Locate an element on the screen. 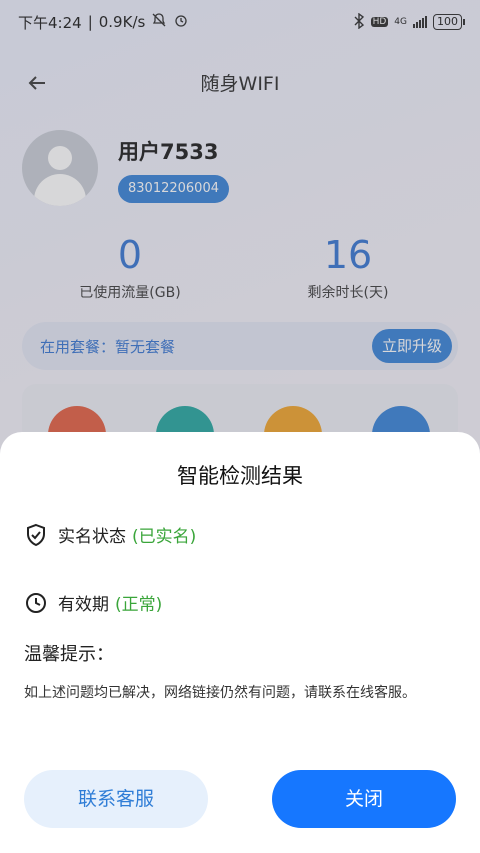  clock-icon is located at coordinates (36, 602).